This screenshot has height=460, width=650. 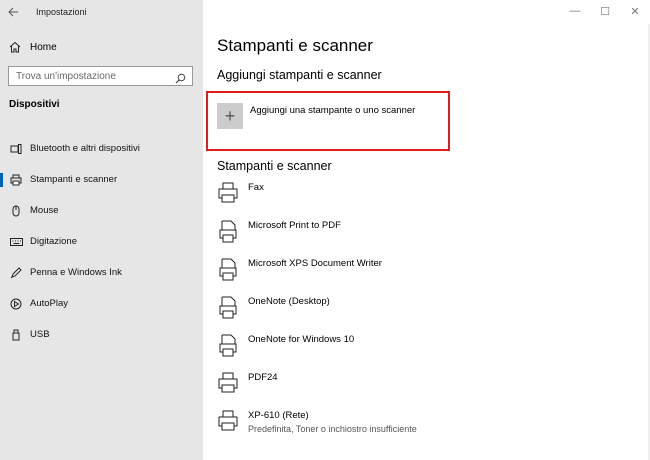 What do you see at coordinates (180, 80) in the screenshot?
I see `search-icon` at bounding box center [180, 80].